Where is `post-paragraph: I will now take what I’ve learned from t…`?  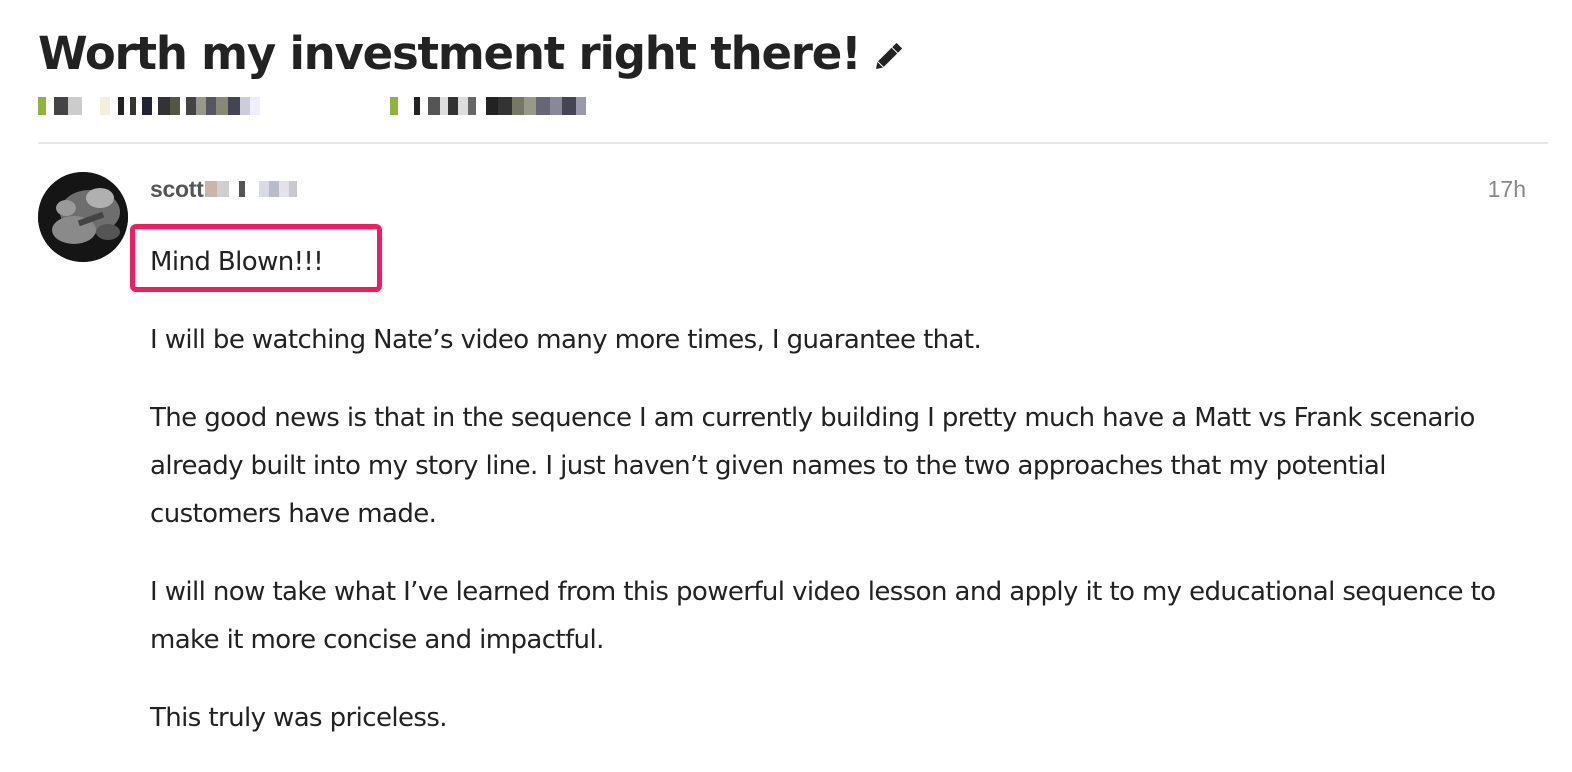 post-paragraph: I will now take what I’ve learned from t… is located at coordinates (823, 616).